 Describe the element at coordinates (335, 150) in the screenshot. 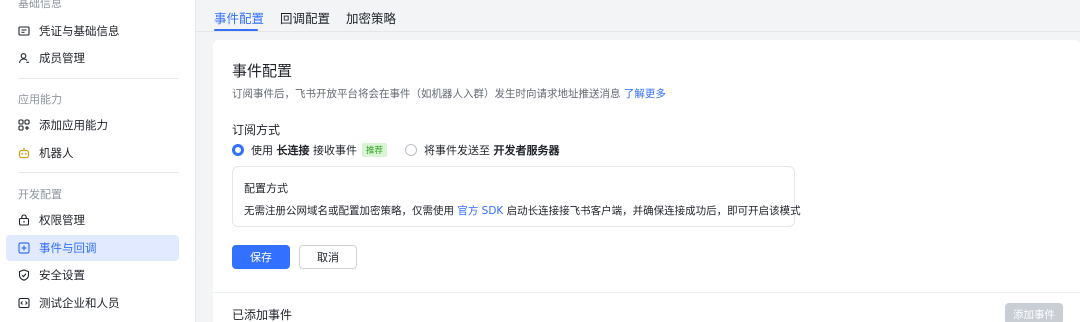

I see `option1-post: 接收事件` at that location.